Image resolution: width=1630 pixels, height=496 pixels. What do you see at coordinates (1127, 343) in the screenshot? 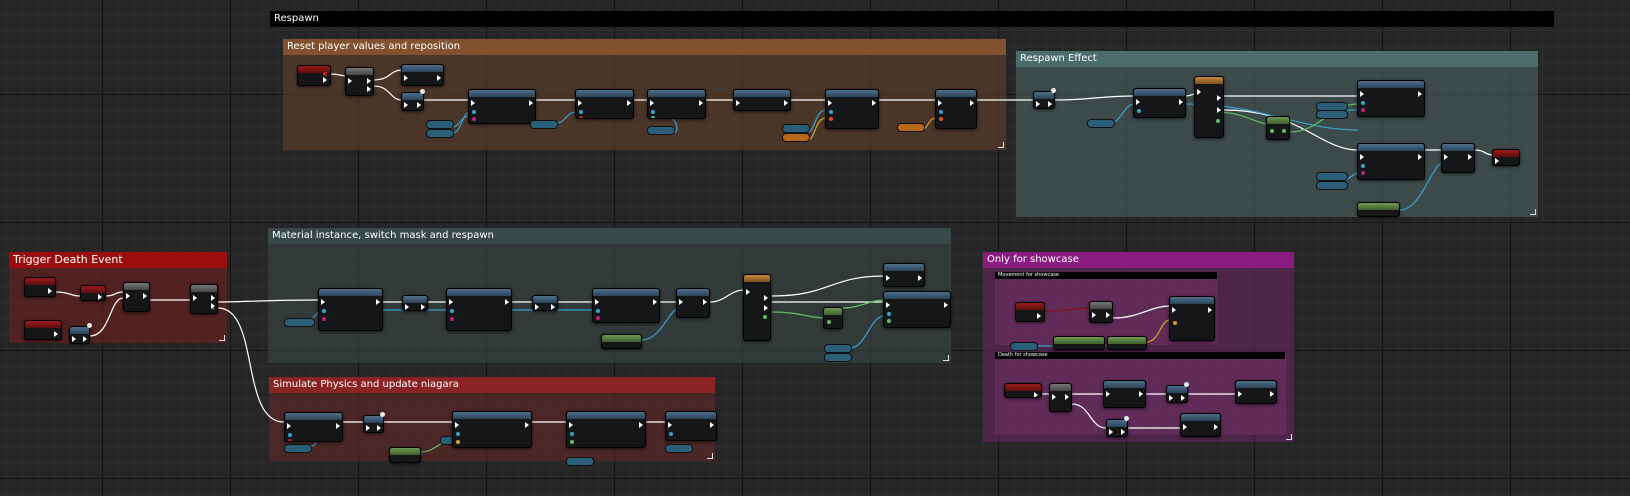
I see `get-forward-vector-node` at bounding box center [1127, 343].